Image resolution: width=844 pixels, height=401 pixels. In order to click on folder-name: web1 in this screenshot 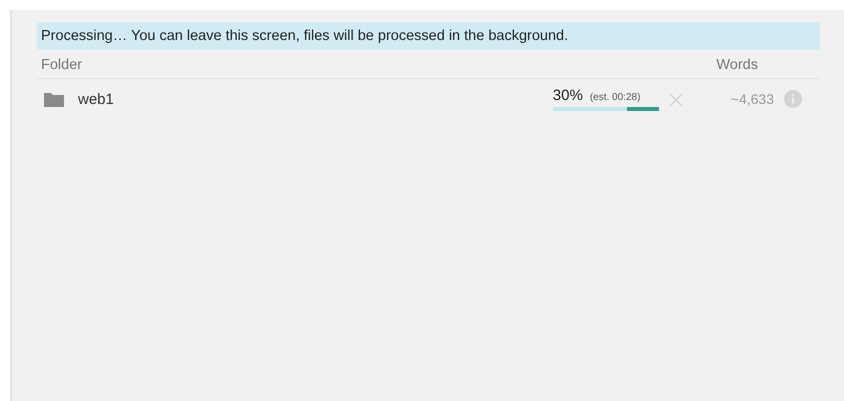, I will do `click(96, 99)`.